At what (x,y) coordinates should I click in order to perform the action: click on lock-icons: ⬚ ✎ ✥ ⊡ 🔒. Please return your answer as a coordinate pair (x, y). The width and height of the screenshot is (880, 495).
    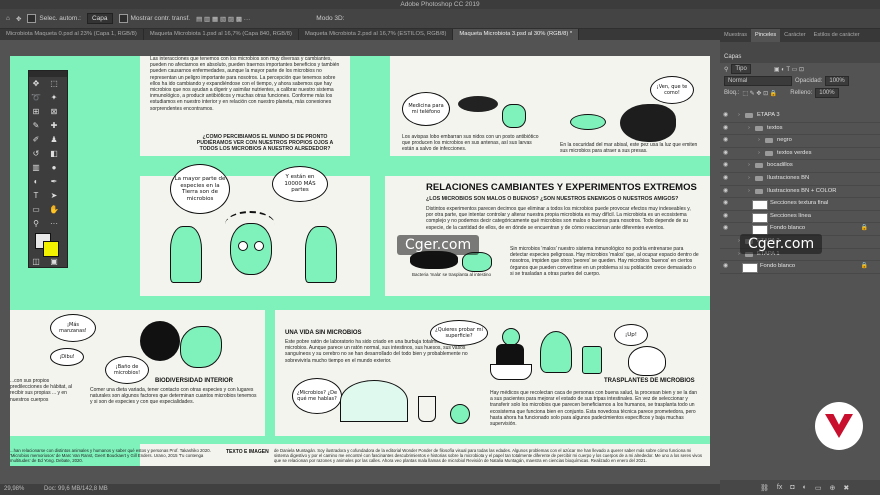
    Looking at the image, I should click on (759, 93).